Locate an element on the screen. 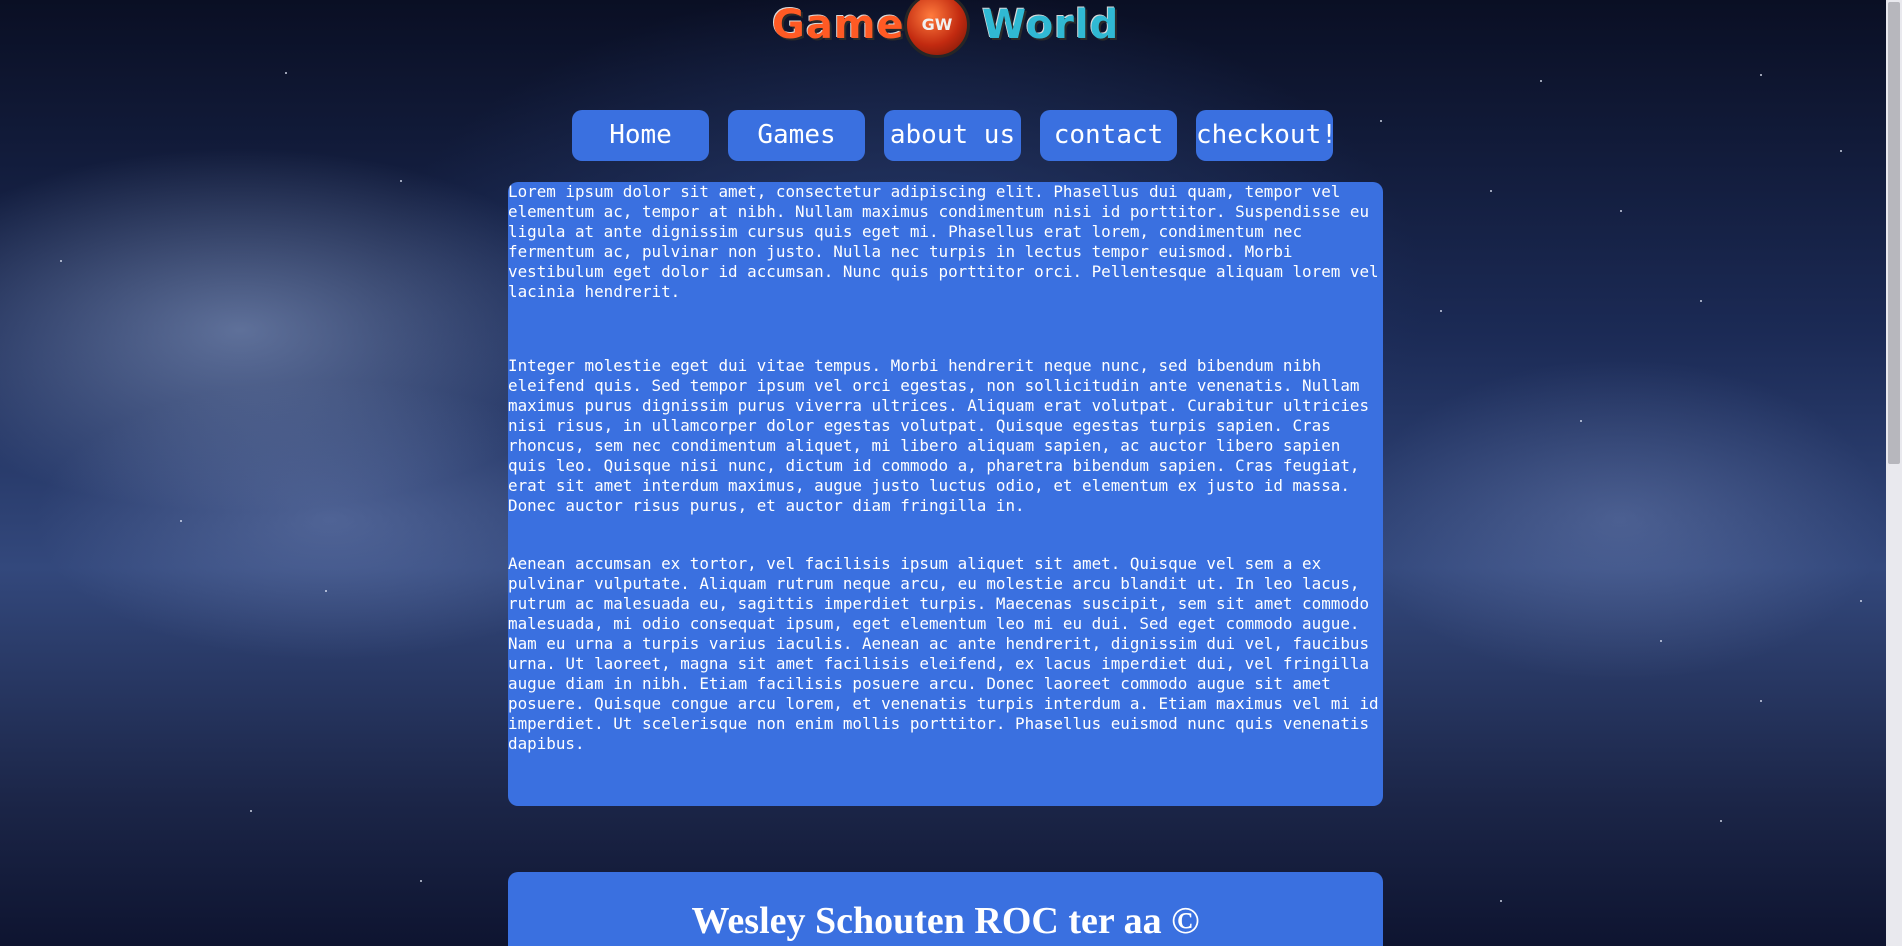 The height and width of the screenshot is (946, 1902). logo-badge-icon: GW is located at coordinates (937, 29).